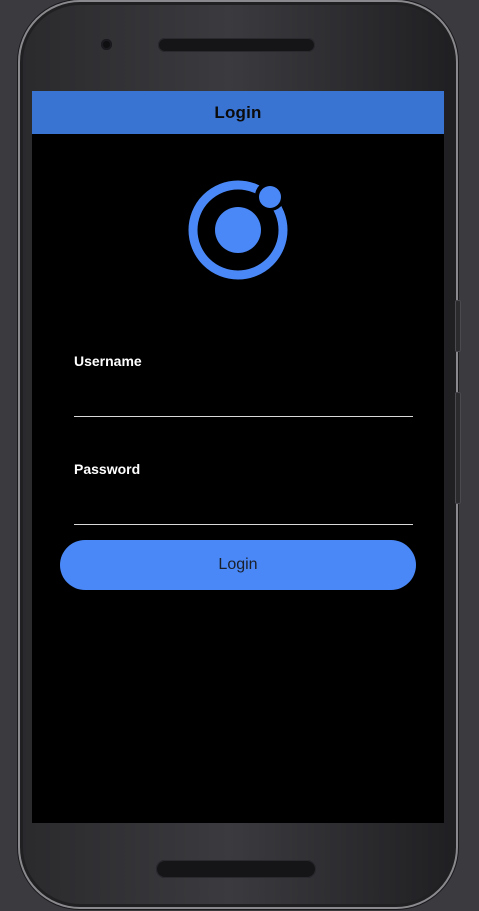 Image resolution: width=479 pixels, height=911 pixels. What do you see at coordinates (458, 326) in the screenshot?
I see `volume-button` at bounding box center [458, 326].